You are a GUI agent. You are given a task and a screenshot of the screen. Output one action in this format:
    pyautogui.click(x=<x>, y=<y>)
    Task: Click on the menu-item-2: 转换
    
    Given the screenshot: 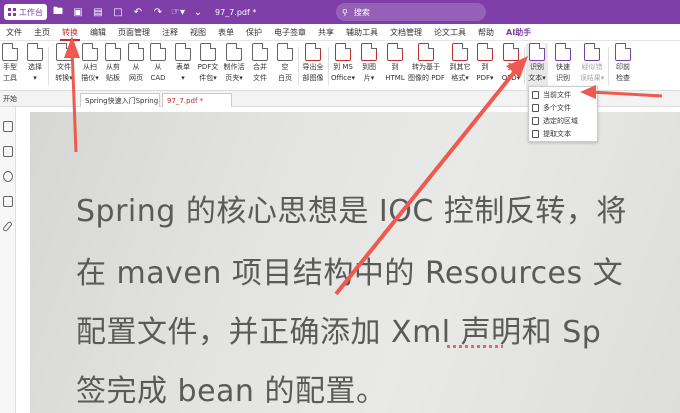 What is the action you would take?
    pyautogui.click(x=70, y=32)
    